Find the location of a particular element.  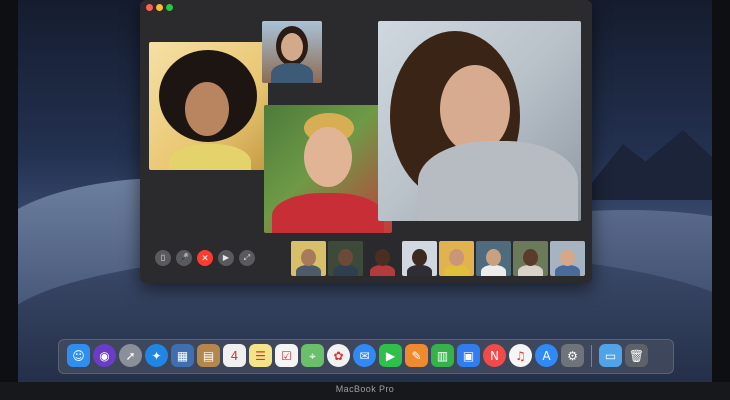

sidebar-button: ▯ is located at coordinates (163, 258).